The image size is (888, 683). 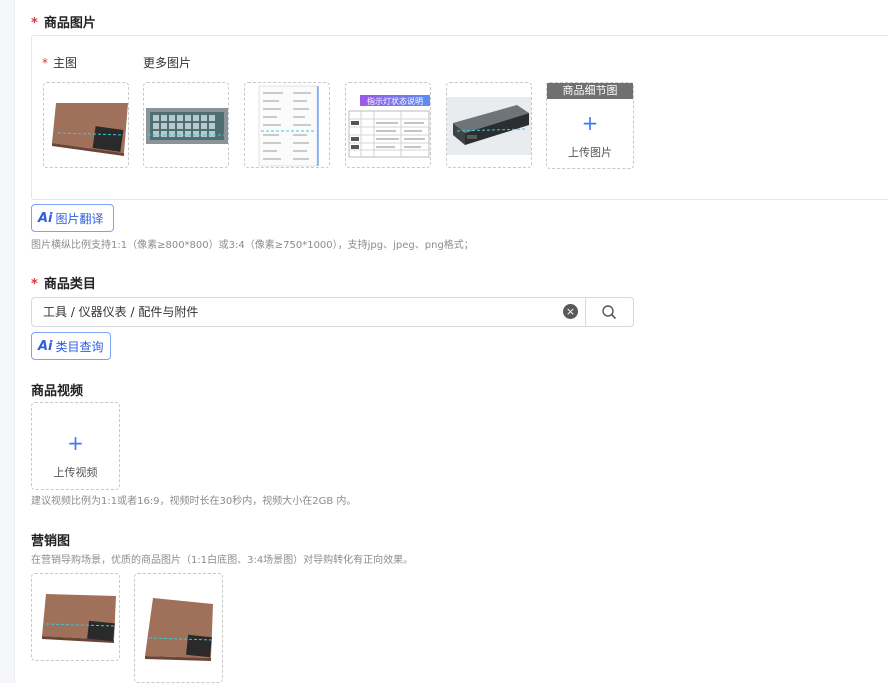 I want to click on marketing-image-1x1, so click(x=75, y=617).